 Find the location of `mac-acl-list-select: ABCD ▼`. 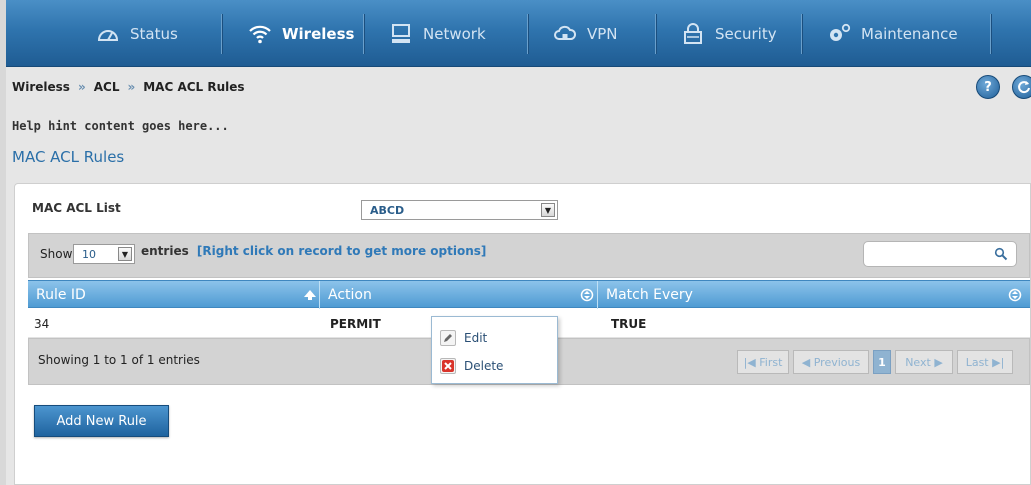

mac-acl-list-select: ABCD ▼ is located at coordinates (459, 210).